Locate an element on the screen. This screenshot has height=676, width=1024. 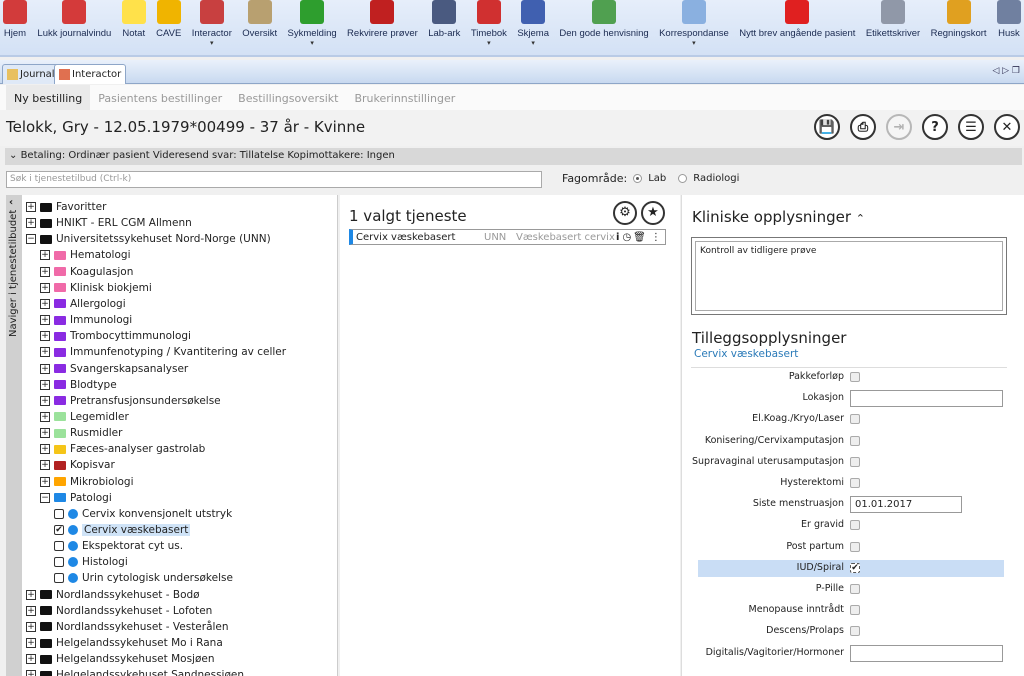
tree-folder: + Fæces-analyser gastrolab is located at coordinates (122, 449).